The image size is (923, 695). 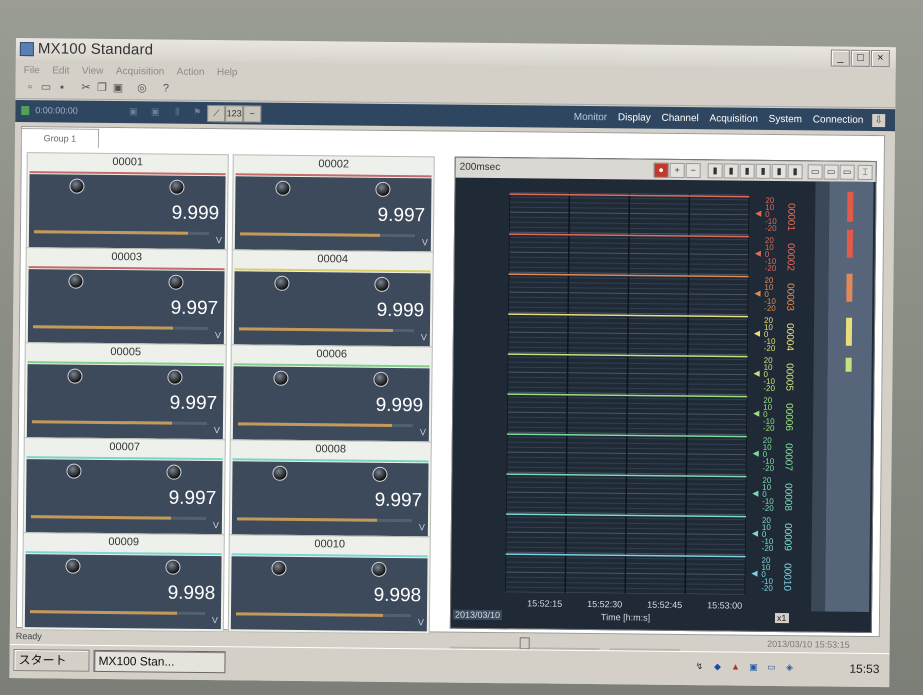 What do you see at coordinates (194, 308) in the screenshot?
I see `meter-value: 9.997` at bounding box center [194, 308].